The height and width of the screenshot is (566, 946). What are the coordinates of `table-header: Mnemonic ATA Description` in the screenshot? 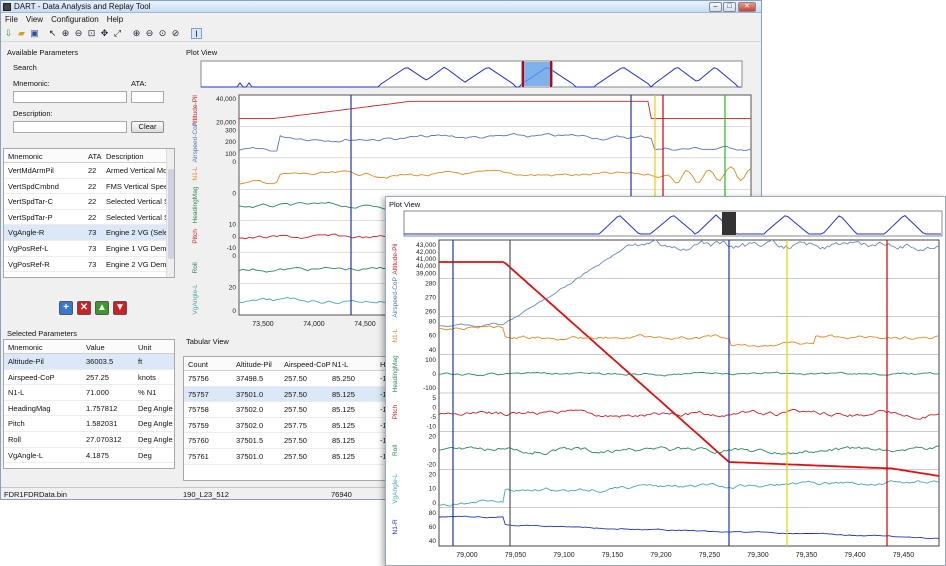 It's located at (89, 156).